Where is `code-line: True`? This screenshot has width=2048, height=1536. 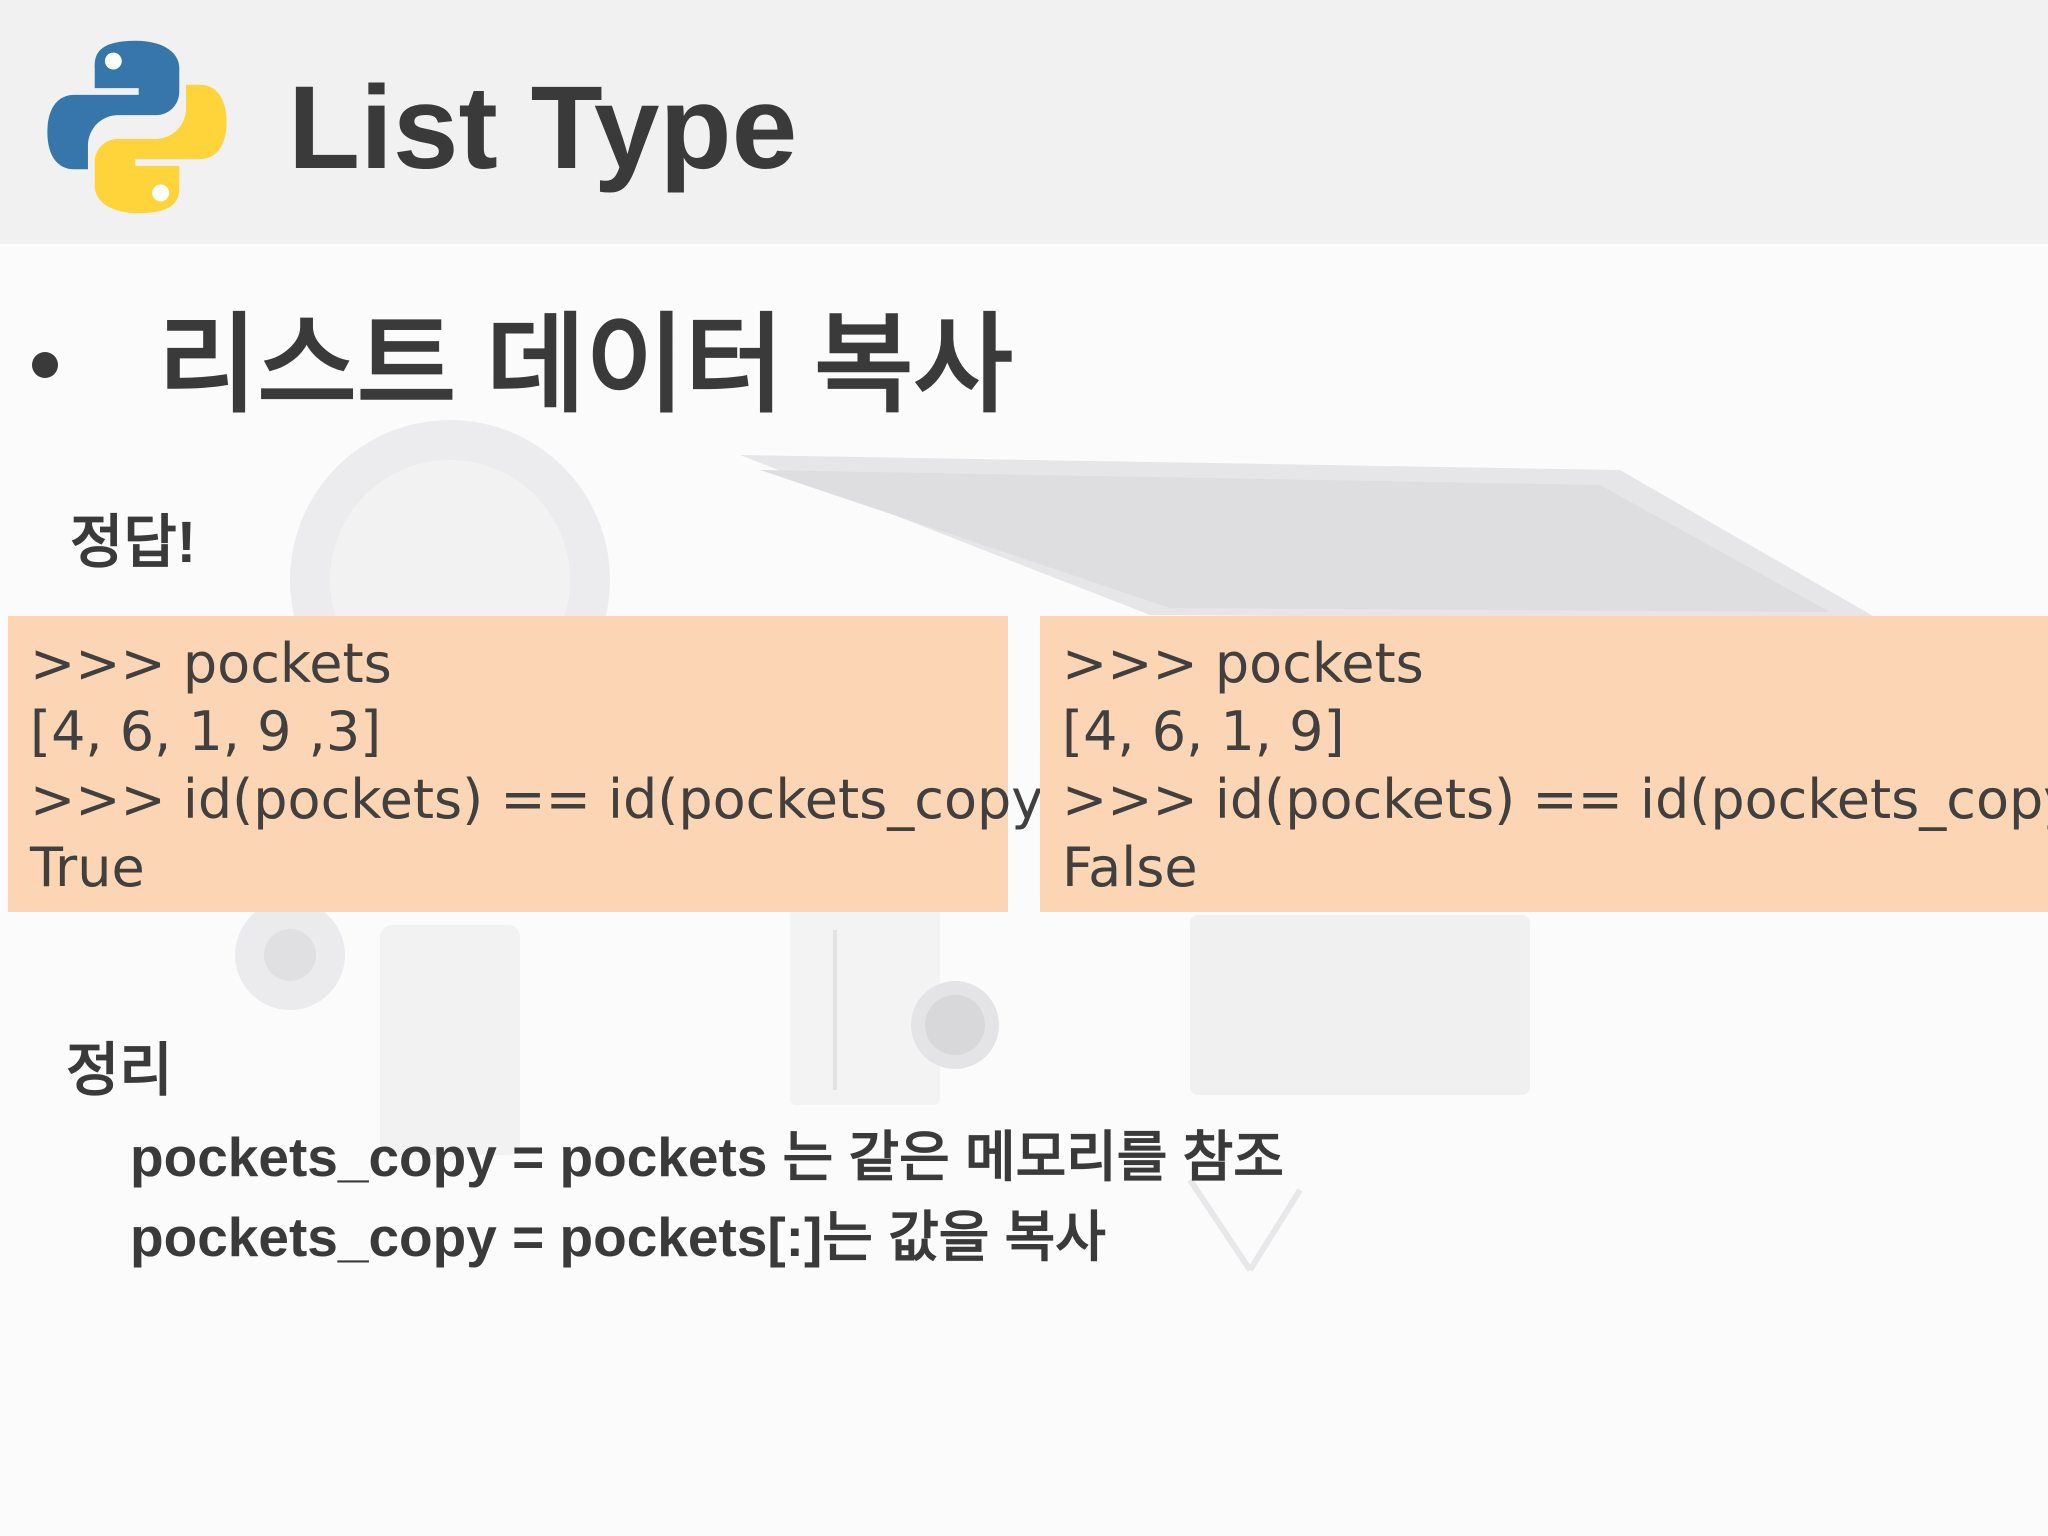 code-line: True is located at coordinates (87, 867).